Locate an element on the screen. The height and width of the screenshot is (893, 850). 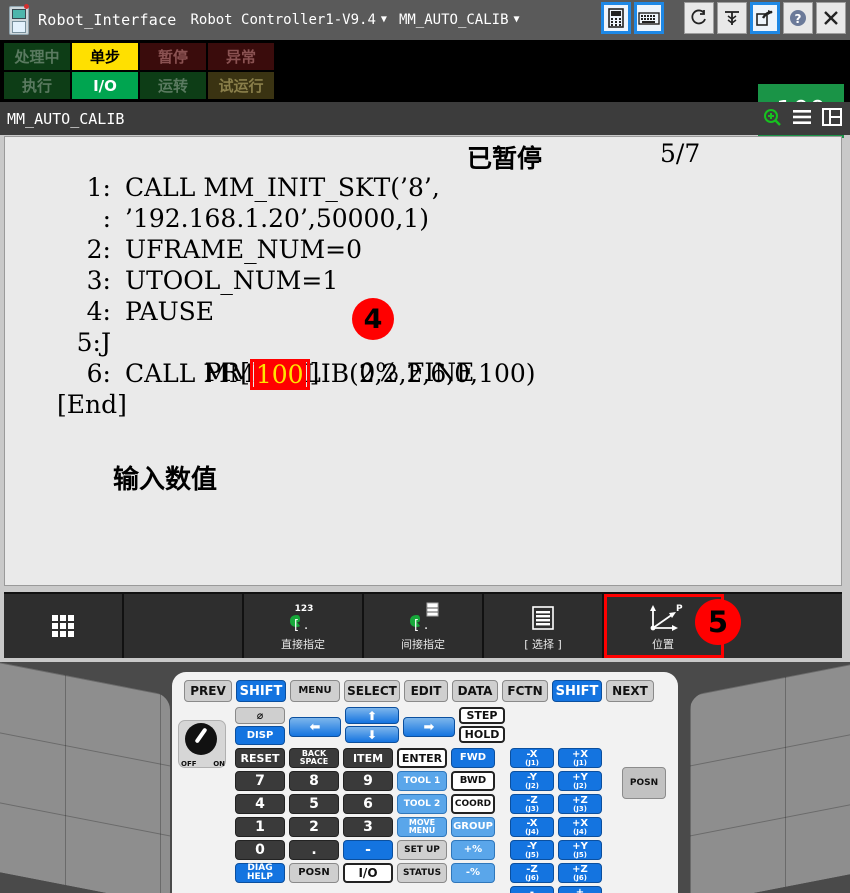
close-icon is located at coordinates (831, 18).